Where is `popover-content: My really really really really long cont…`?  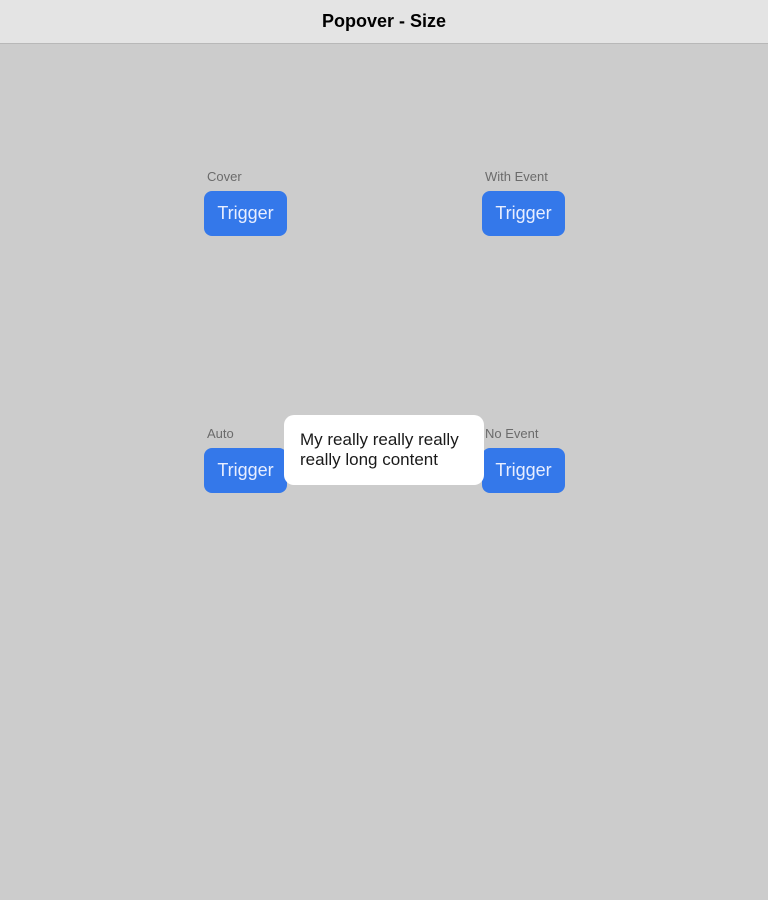 popover-content: My really really really really long cont… is located at coordinates (379, 449).